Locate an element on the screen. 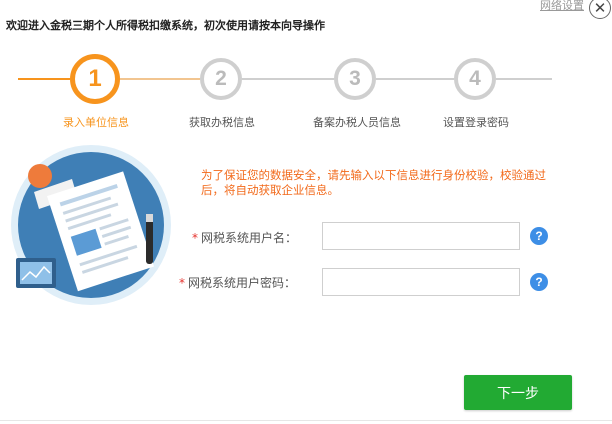 The image size is (612, 424). close-icon: ✕ is located at coordinates (600, 8).